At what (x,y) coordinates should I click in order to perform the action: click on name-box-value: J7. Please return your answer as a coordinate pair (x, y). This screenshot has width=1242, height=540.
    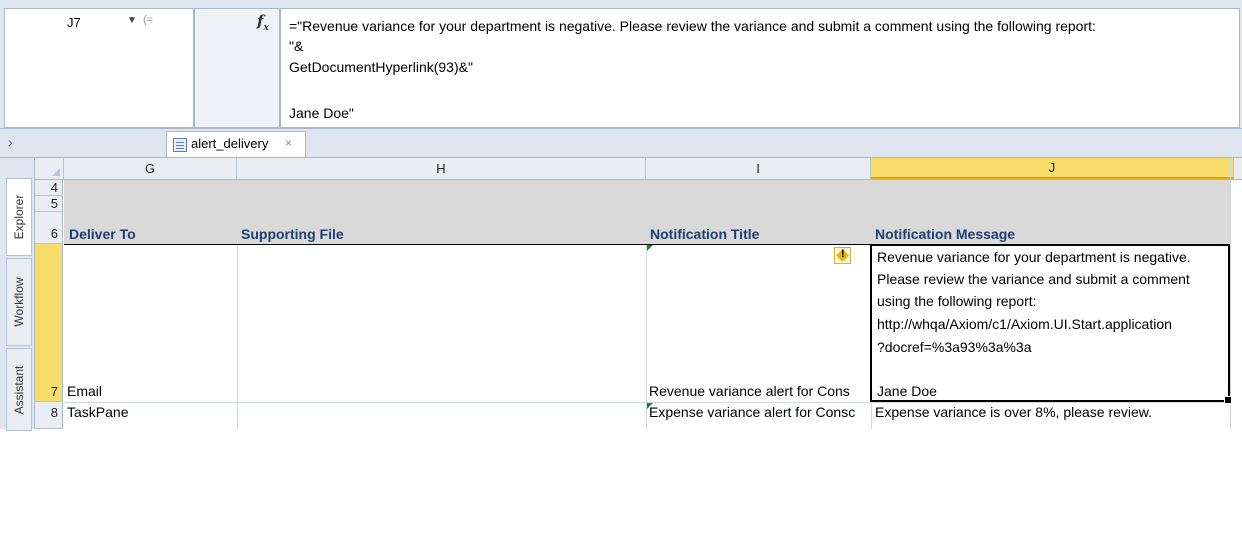
    Looking at the image, I should click on (74, 22).